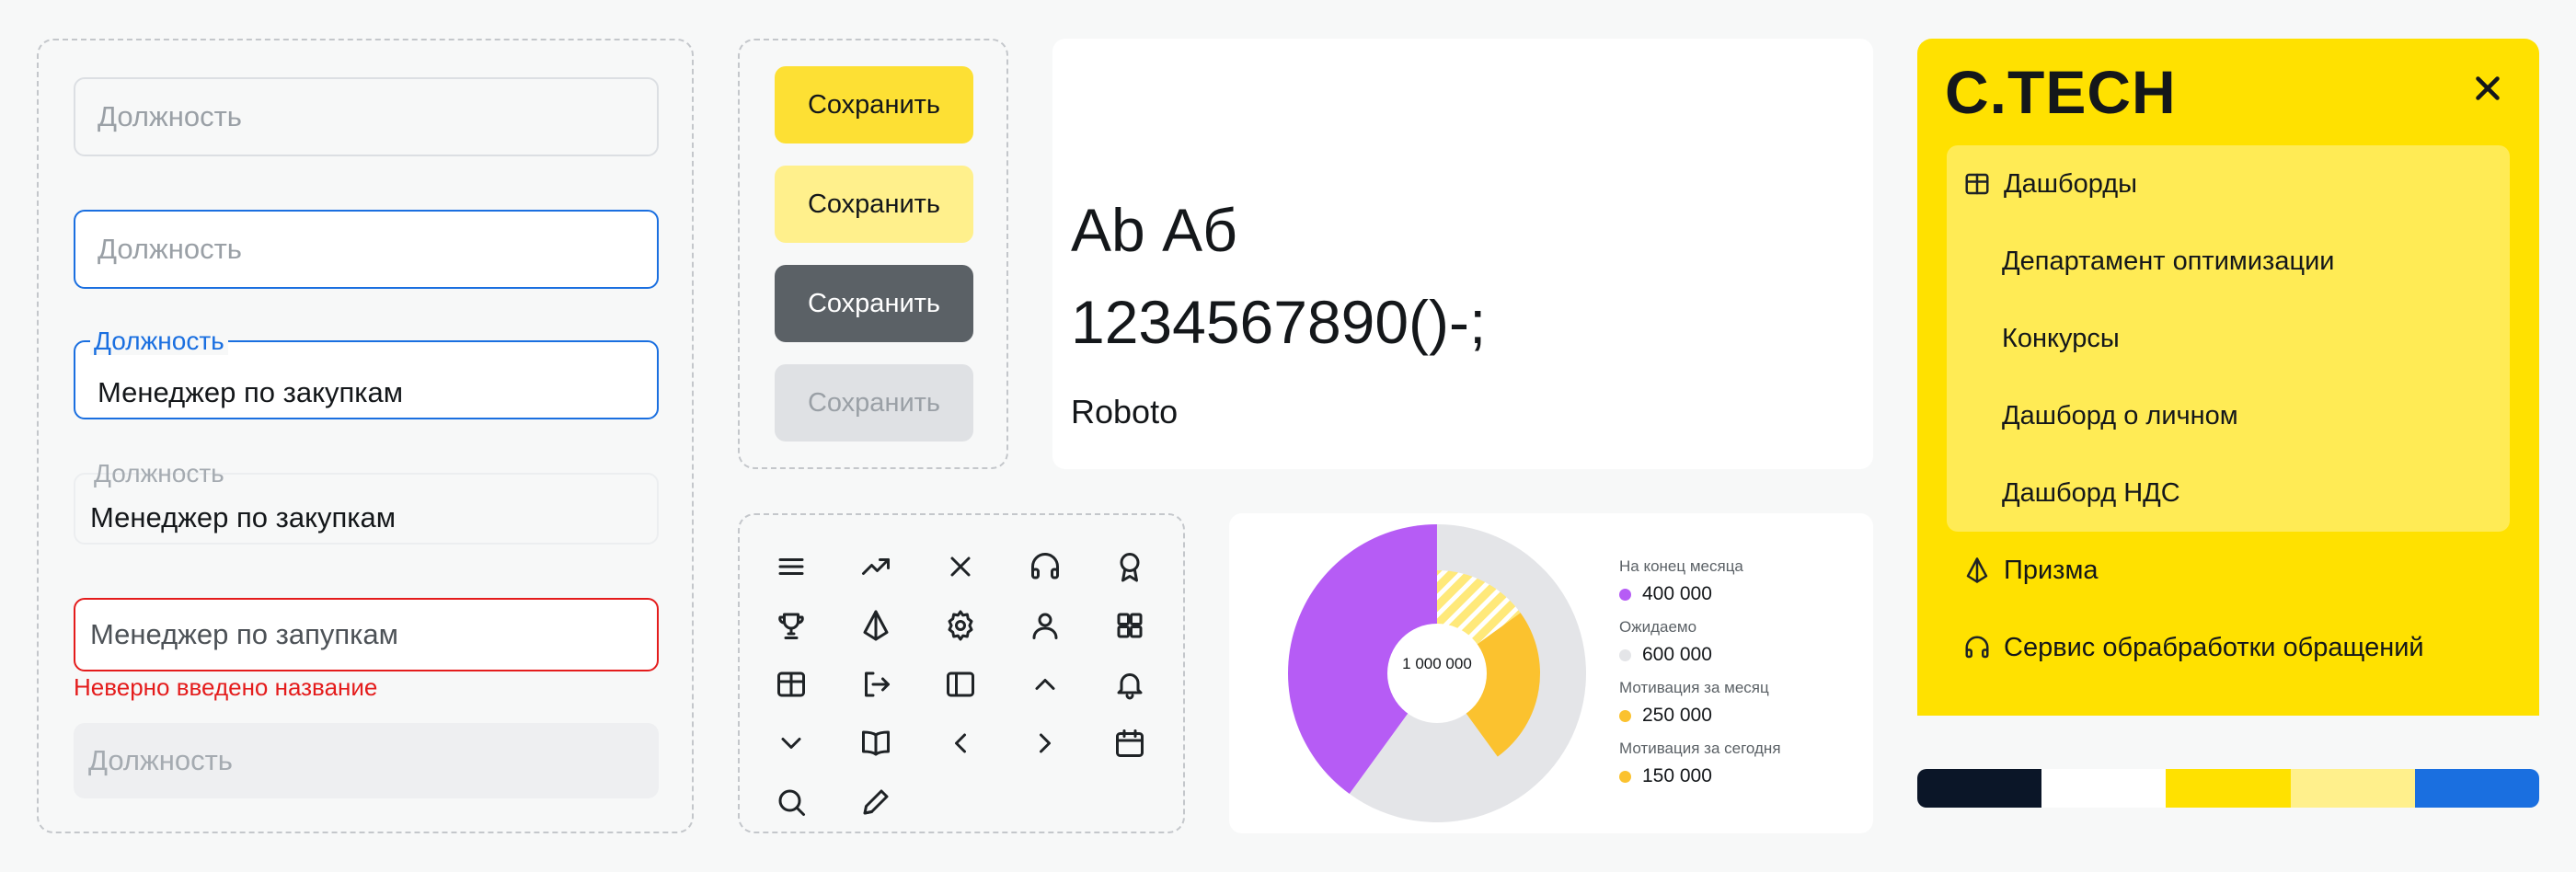  Describe the element at coordinates (791, 625) in the screenshot. I see `trophy-icon` at that location.